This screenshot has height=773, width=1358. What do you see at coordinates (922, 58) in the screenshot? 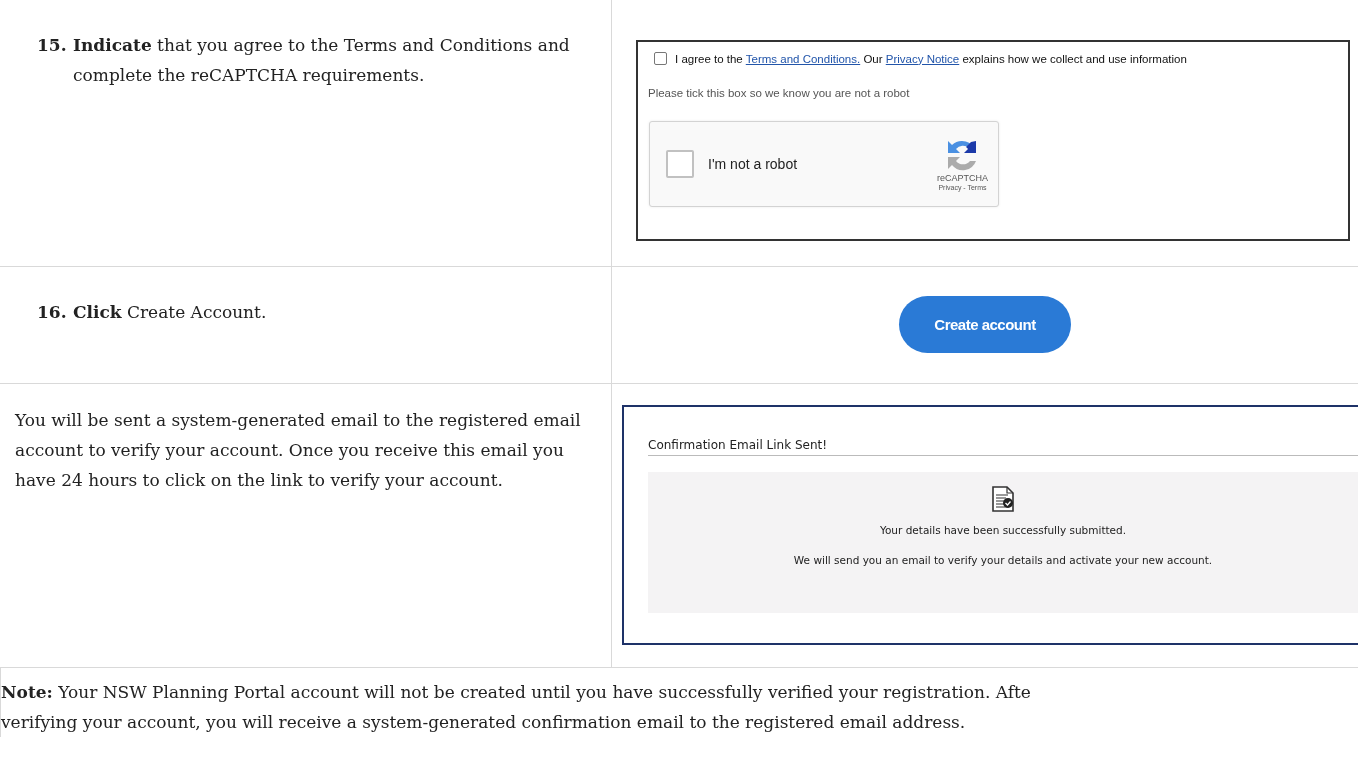
I see `privacy-link: Privacy Notice` at bounding box center [922, 58].